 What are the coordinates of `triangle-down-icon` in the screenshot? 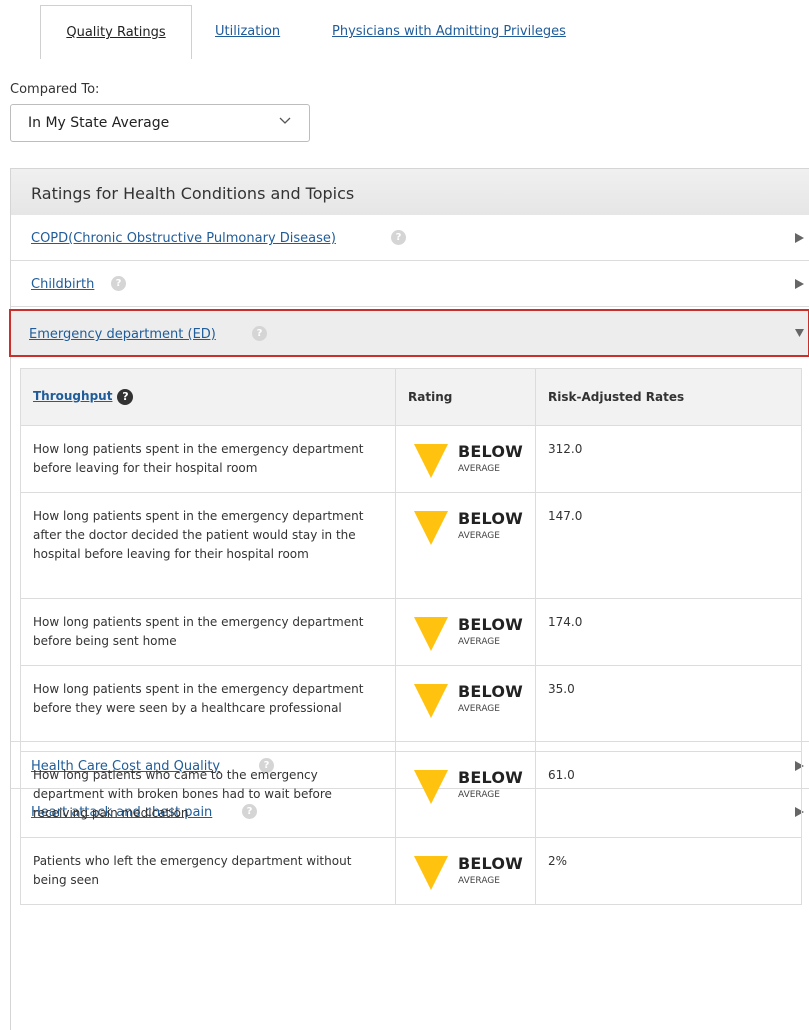 It's located at (799, 333).